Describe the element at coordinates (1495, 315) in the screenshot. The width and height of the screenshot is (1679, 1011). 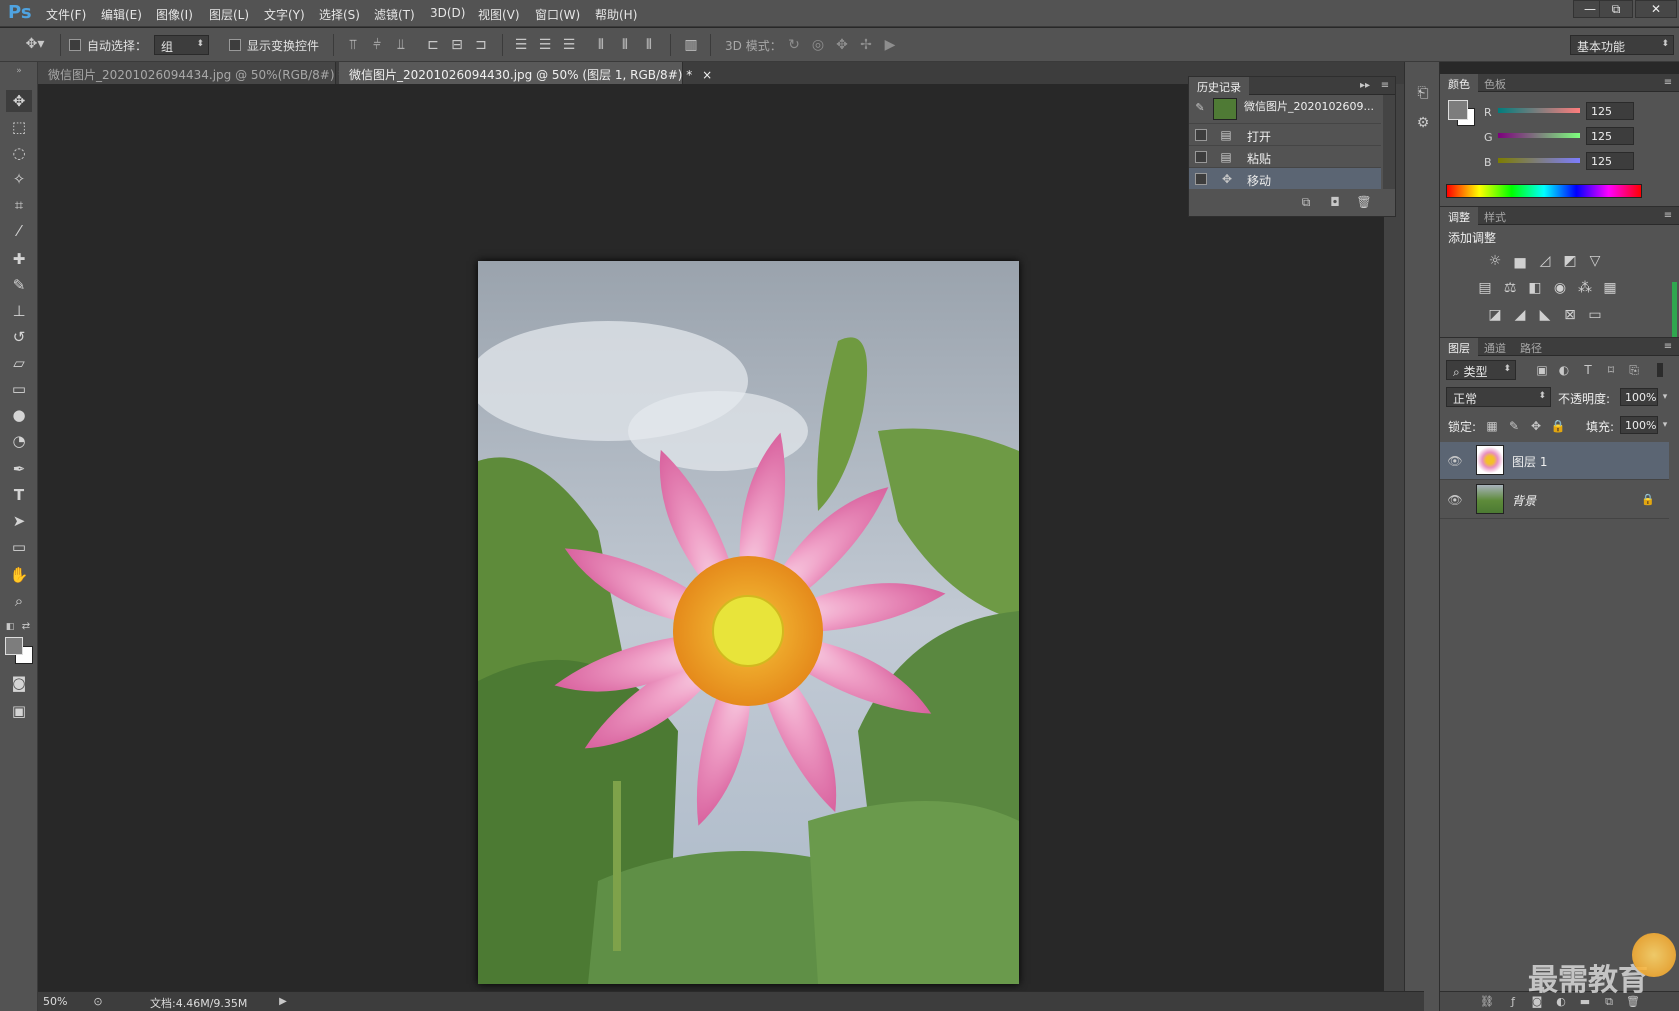
I see `invert-icon: ◪` at that location.